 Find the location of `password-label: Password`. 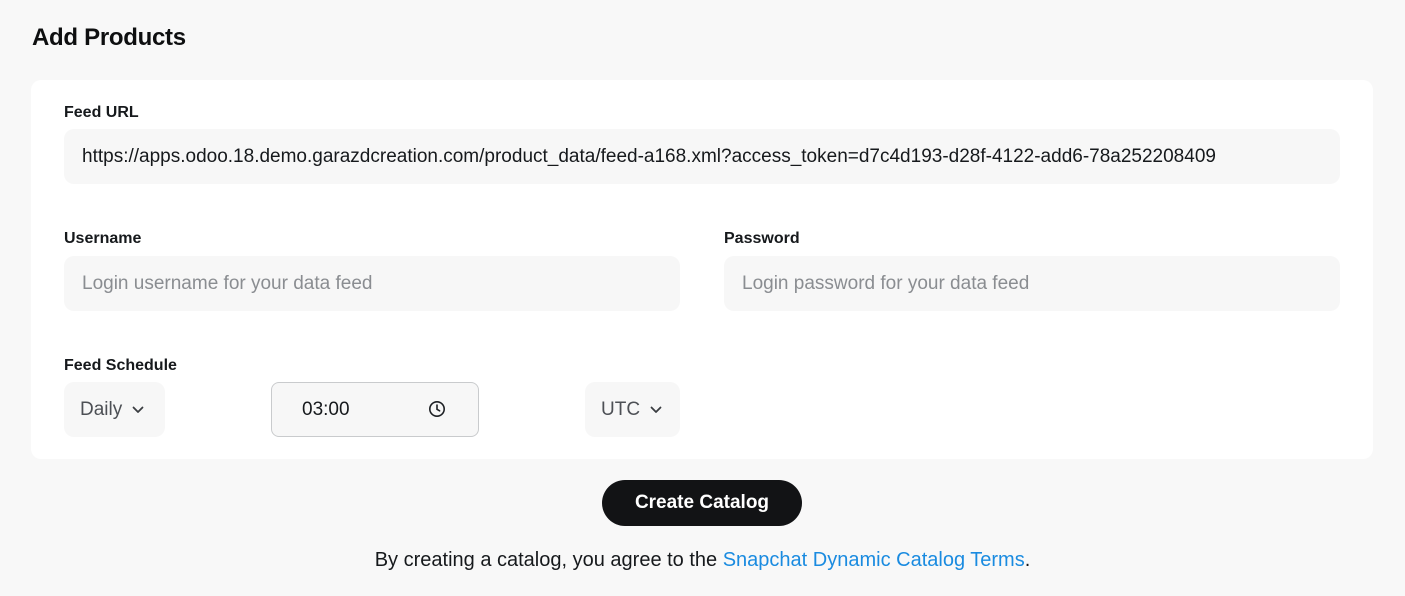

password-label: Password is located at coordinates (762, 238).